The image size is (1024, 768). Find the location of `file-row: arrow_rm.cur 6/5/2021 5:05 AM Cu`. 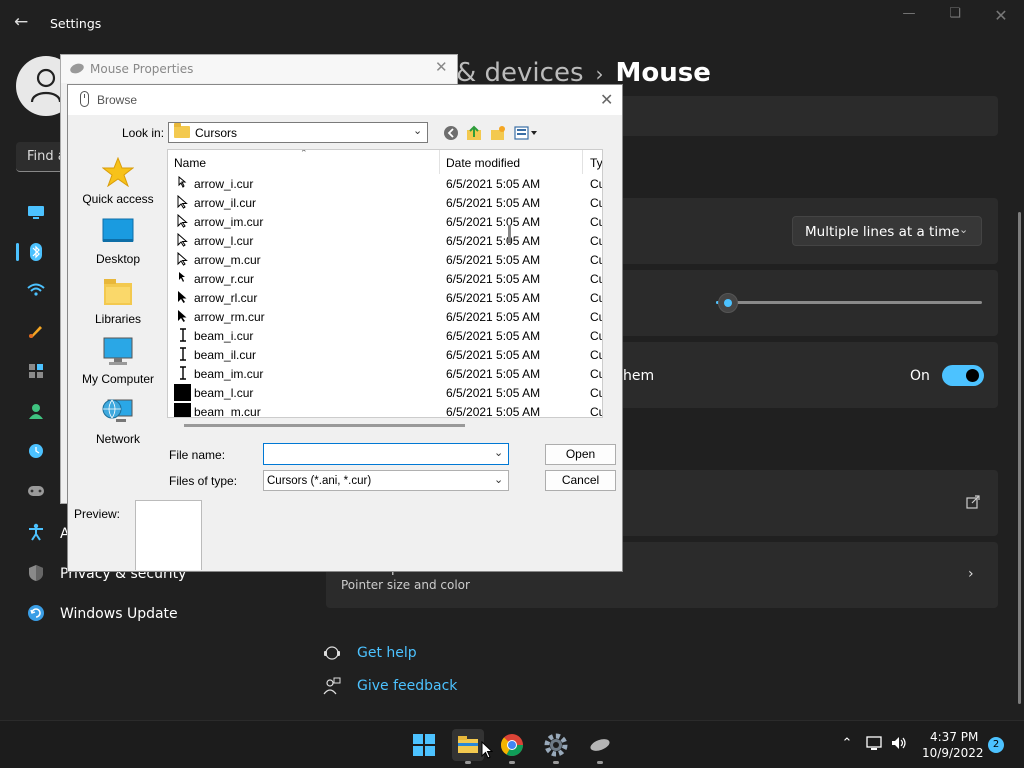

file-row: arrow_rm.cur 6/5/2021 5:05 AM Cu is located at coordinates (385, 316).